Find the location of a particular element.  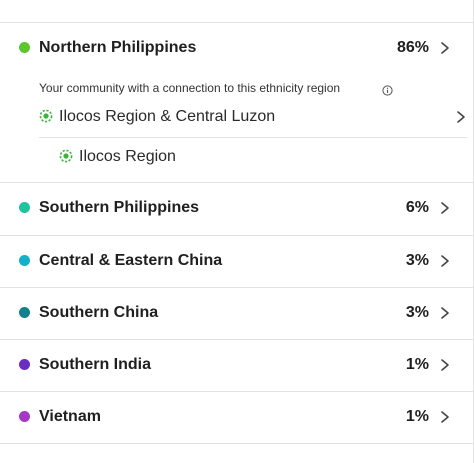

region-percent: 86% is located at coordinates (412, 47).